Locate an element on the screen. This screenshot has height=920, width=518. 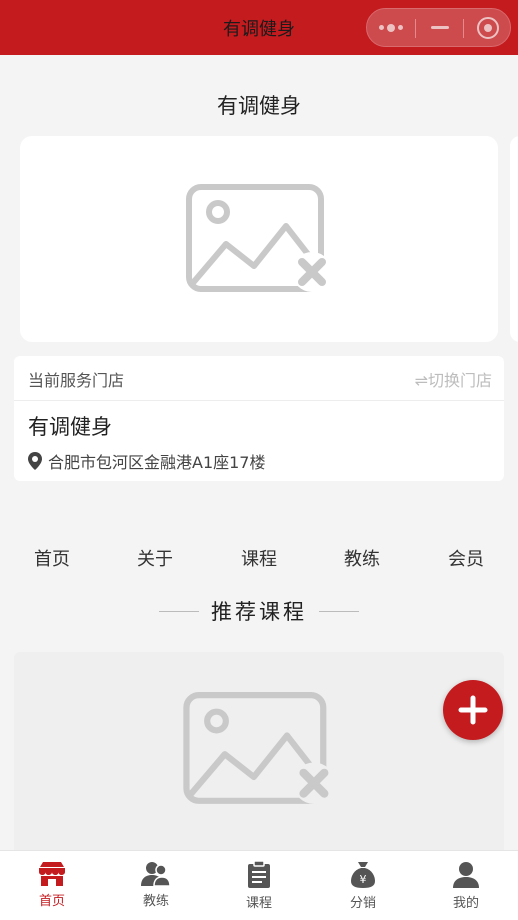
mini-program-capsule is located at coordinates (438, 27).